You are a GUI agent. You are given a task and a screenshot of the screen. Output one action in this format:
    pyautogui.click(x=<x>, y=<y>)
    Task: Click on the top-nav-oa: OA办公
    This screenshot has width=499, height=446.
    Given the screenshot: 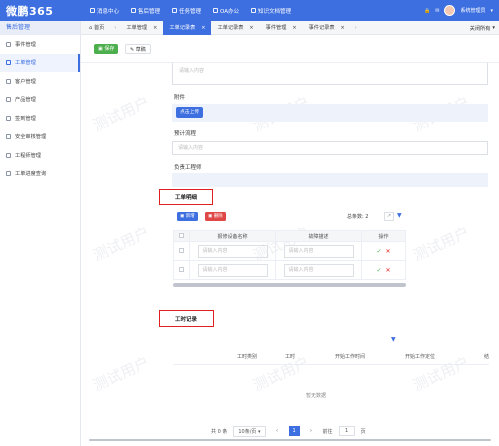 What is the action you would take?
    pyautogui.click(x=226, y=10)
    